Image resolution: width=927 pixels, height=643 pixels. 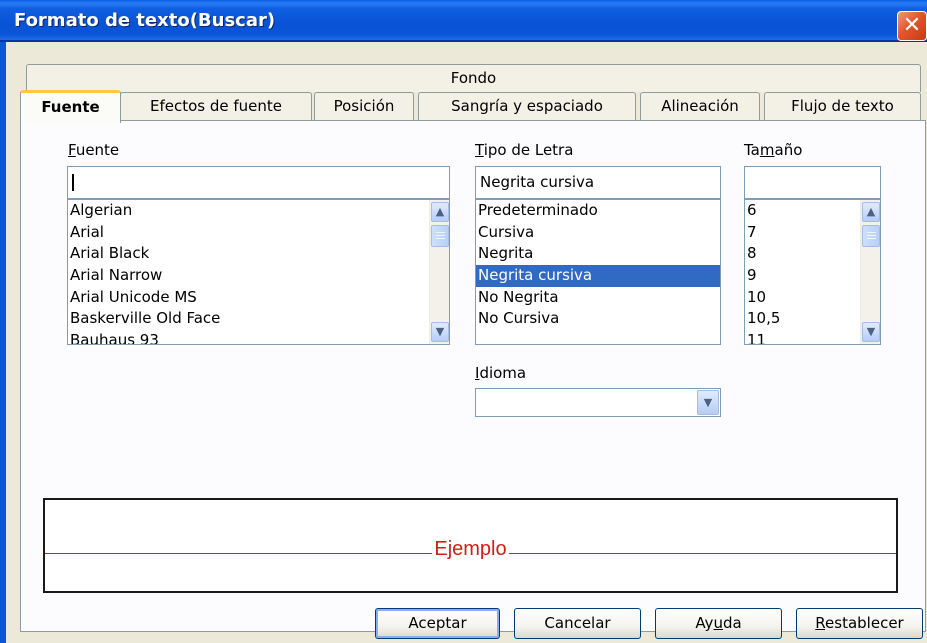 I want to click on tab-label: Posición, so click(x=364, y=106).